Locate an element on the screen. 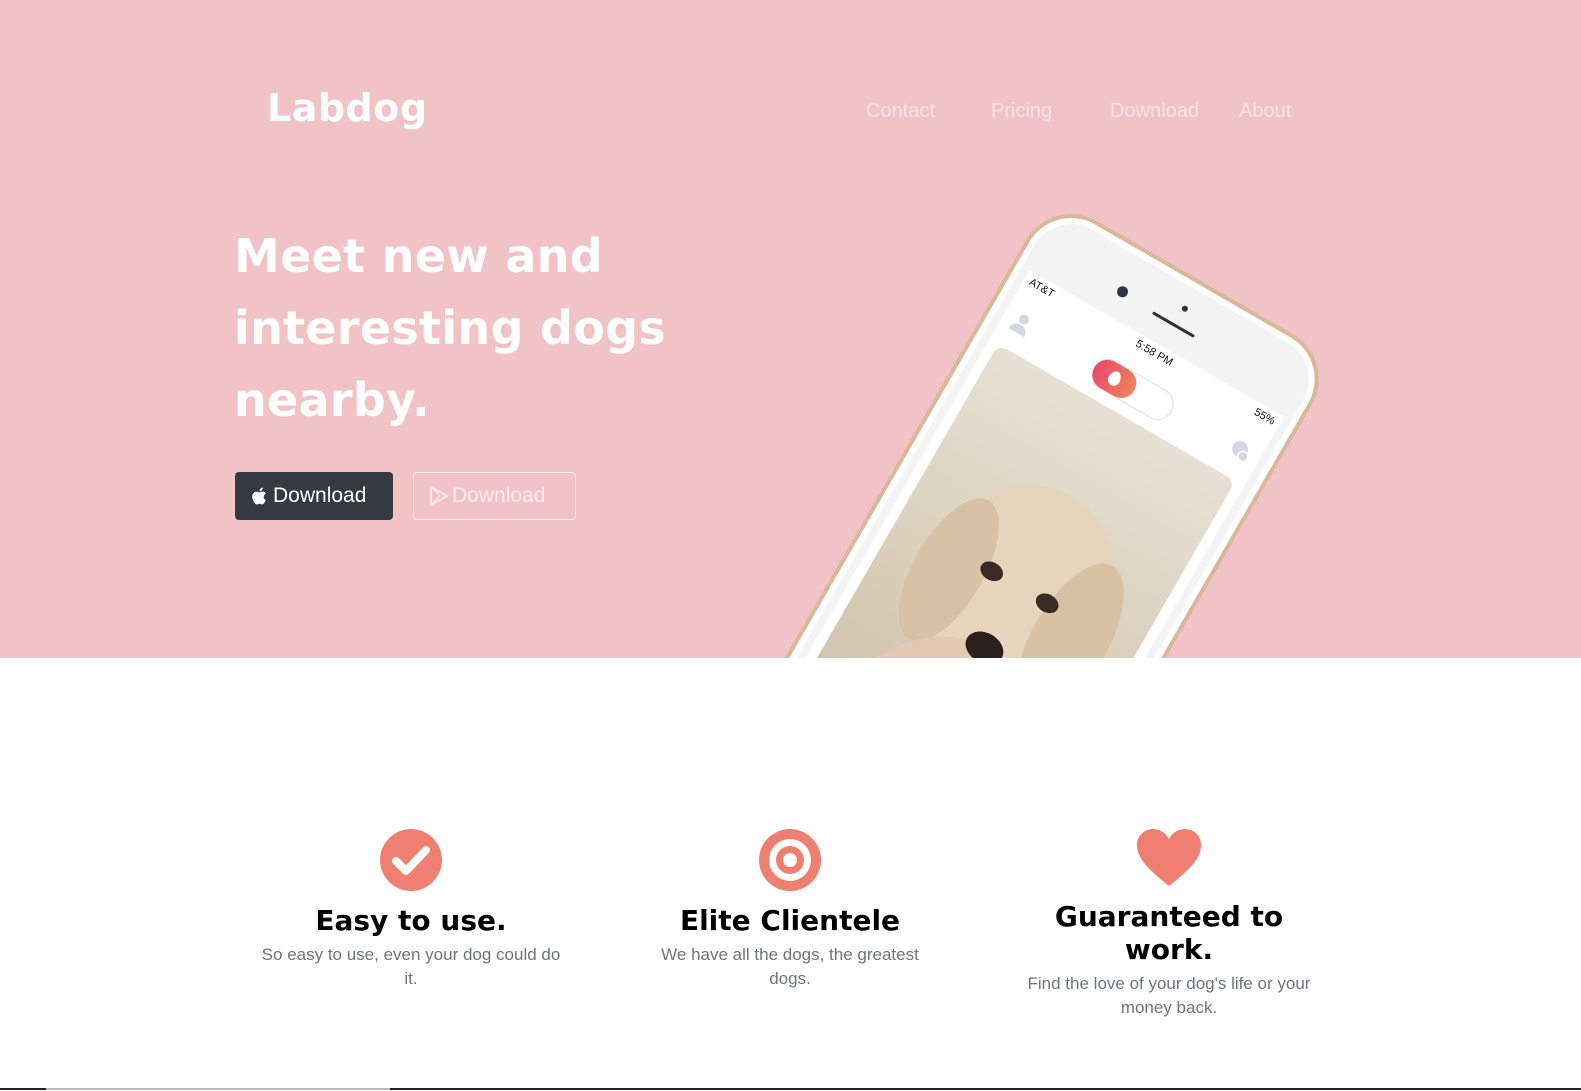 This screenshot has width=1581, height=1091. target-icon is located at coordinates (790, 860).